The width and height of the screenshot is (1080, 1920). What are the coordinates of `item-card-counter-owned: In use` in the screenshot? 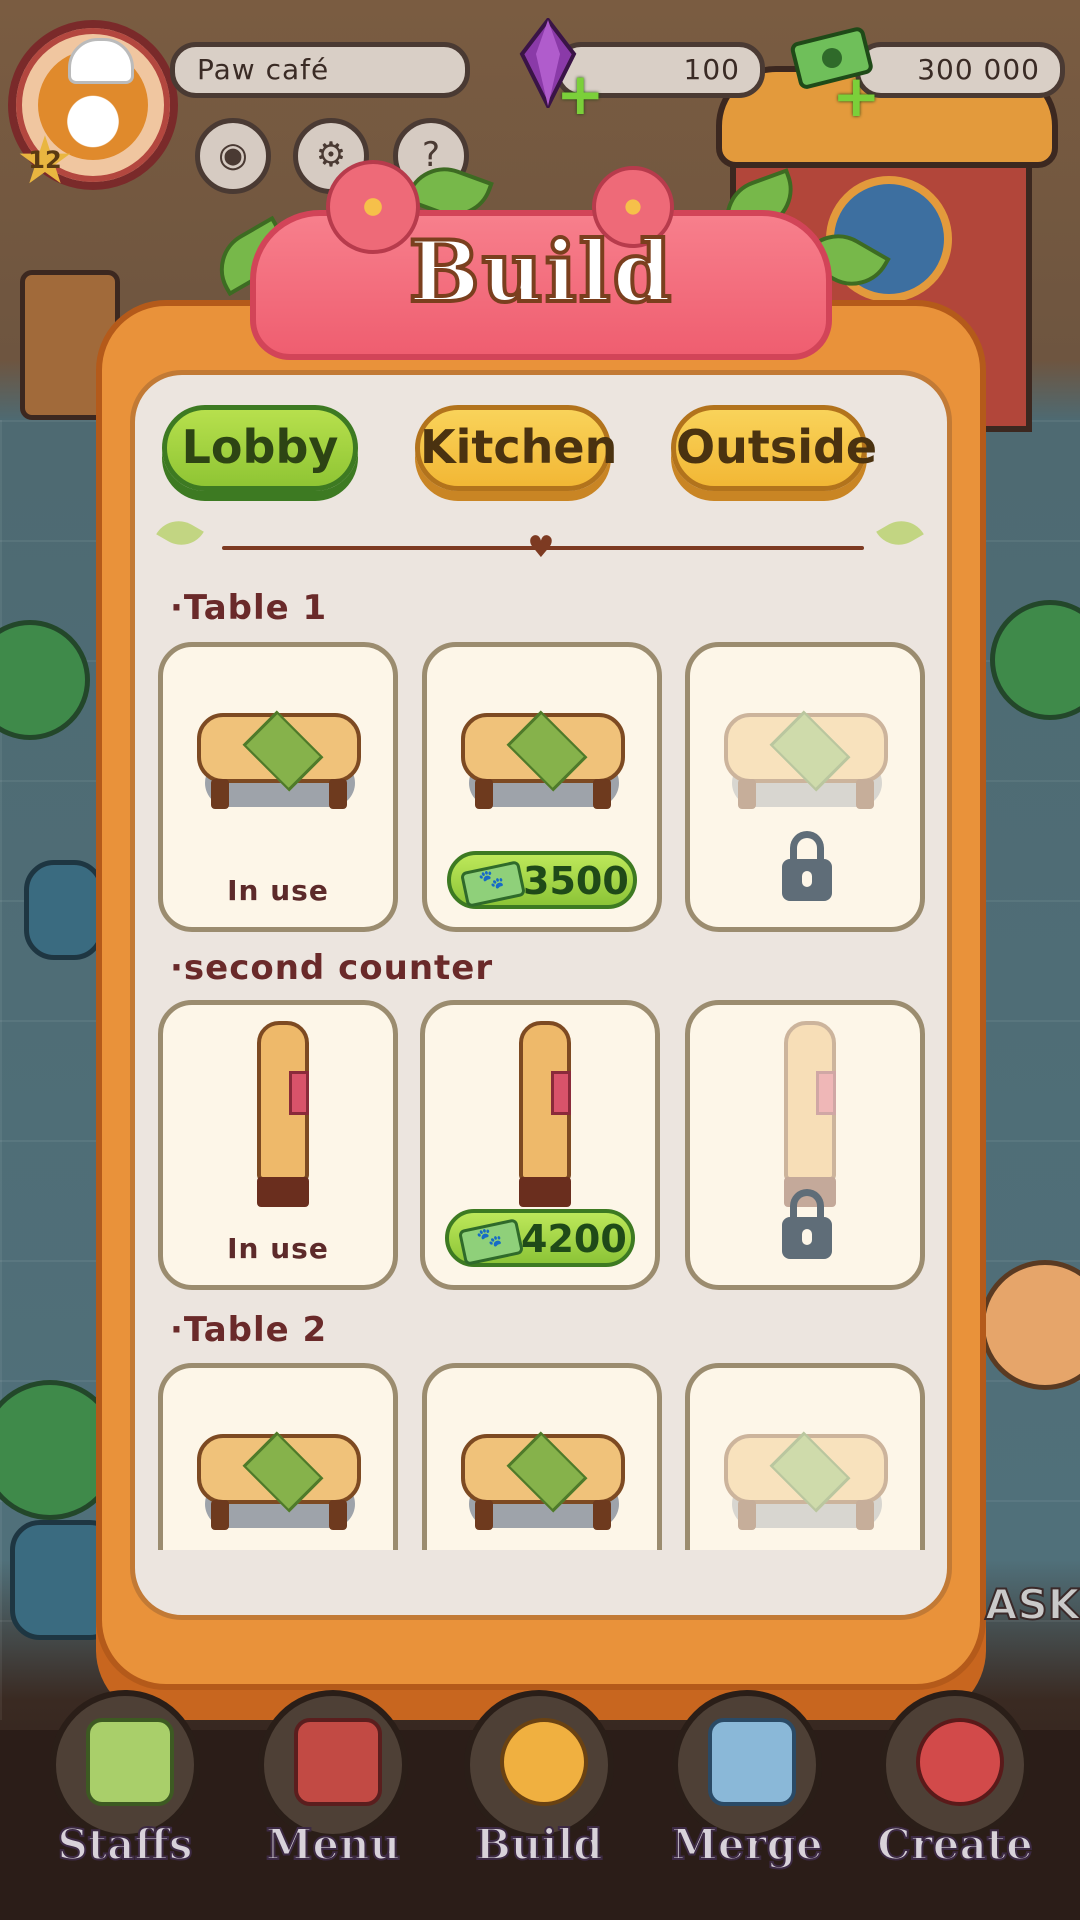 It's located at (278, 1145).